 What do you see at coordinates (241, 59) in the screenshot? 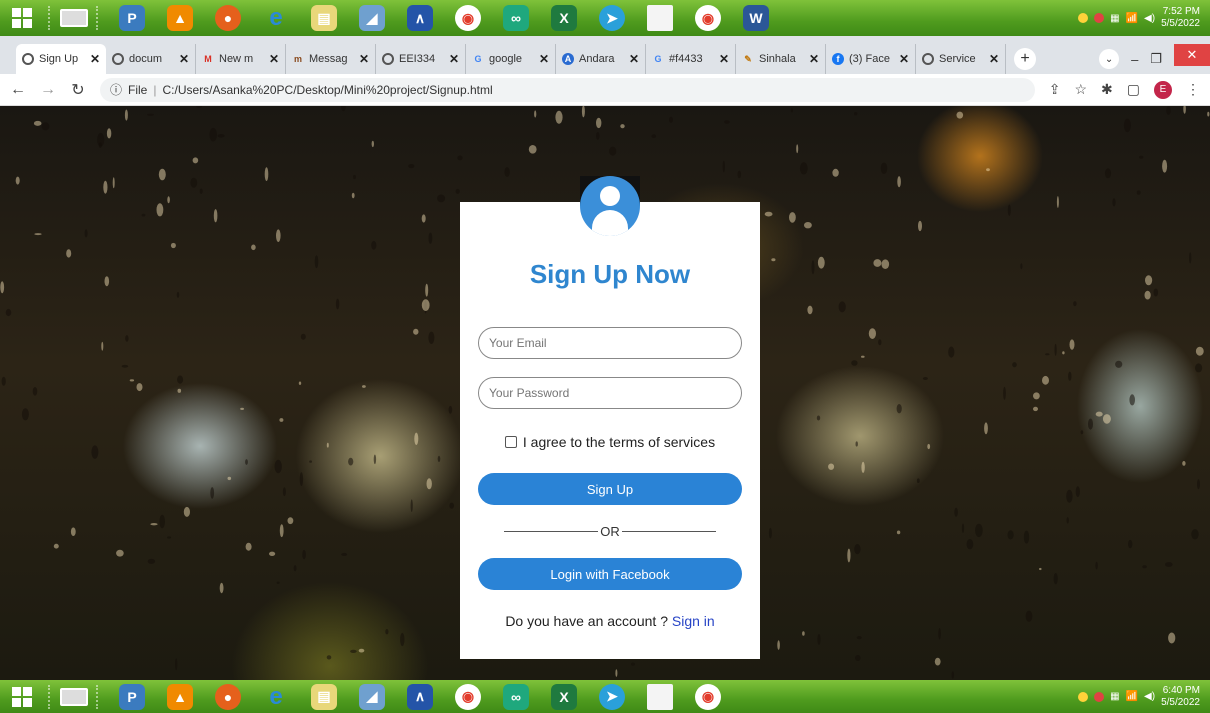
I see `tab-new-mail: M New m ✕` at bounding box center [241, 59].